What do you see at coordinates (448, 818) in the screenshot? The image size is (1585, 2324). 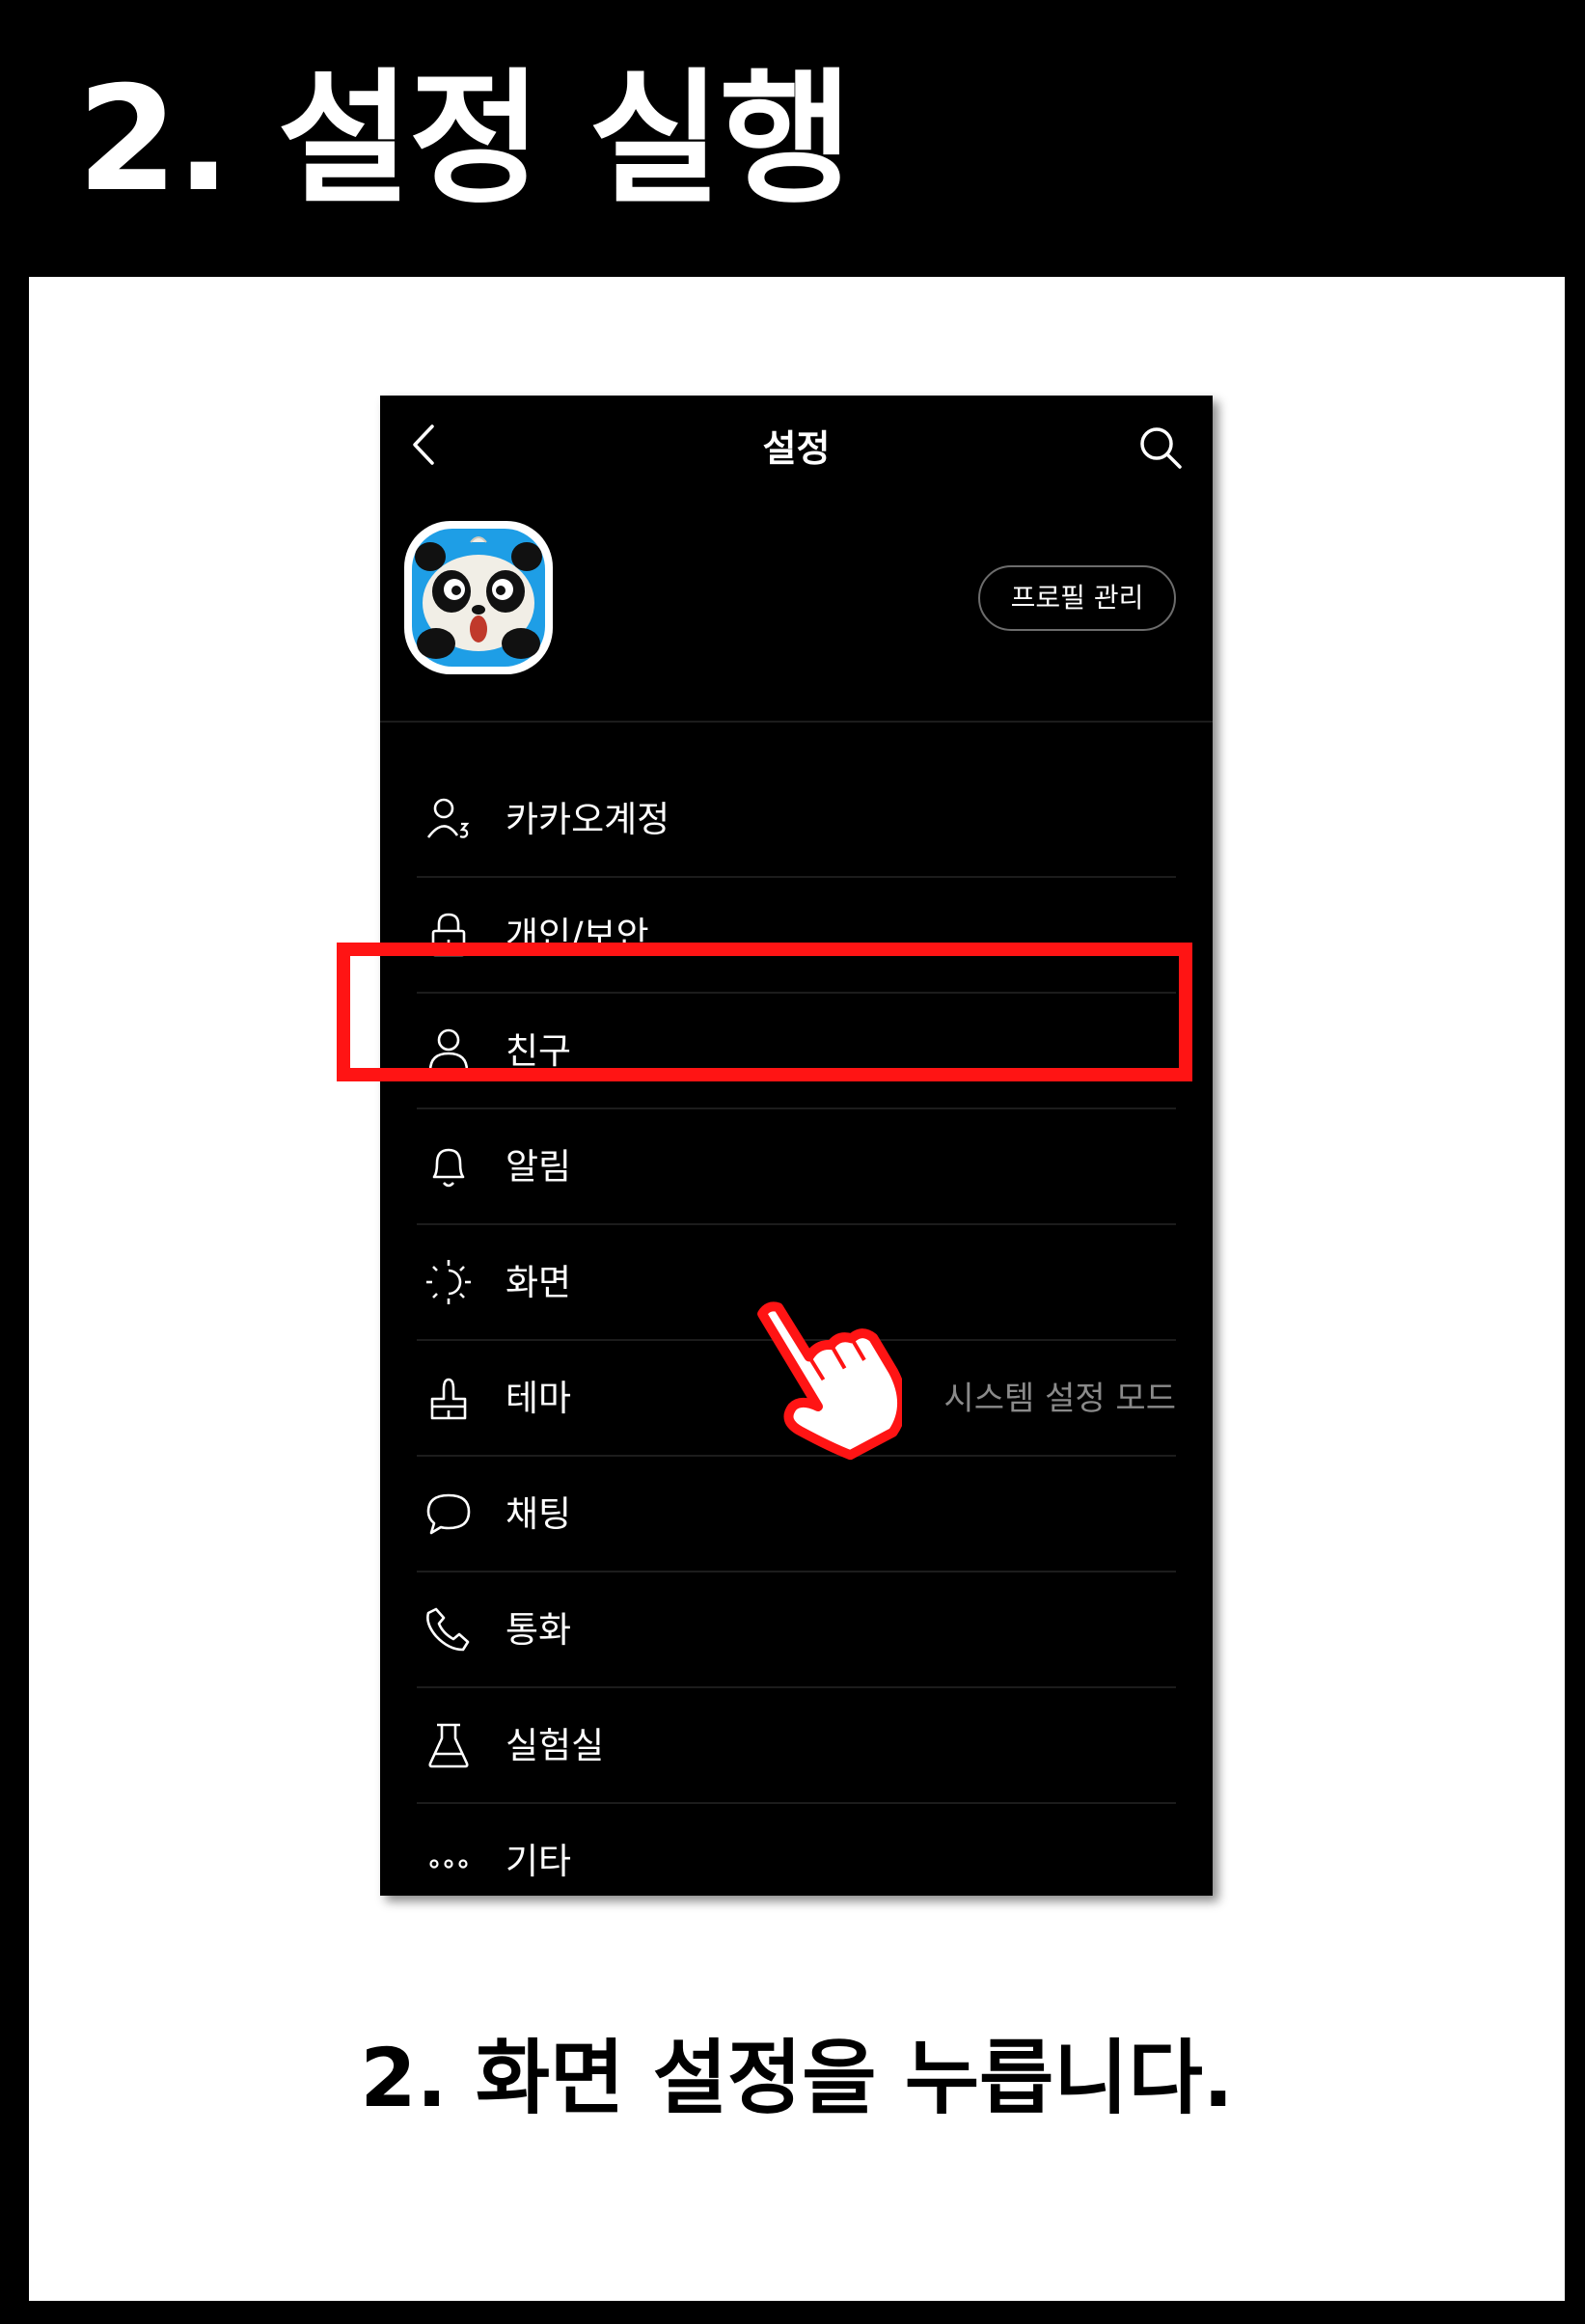 I see `kakao-account-icon` at bounding box center [448, 818].